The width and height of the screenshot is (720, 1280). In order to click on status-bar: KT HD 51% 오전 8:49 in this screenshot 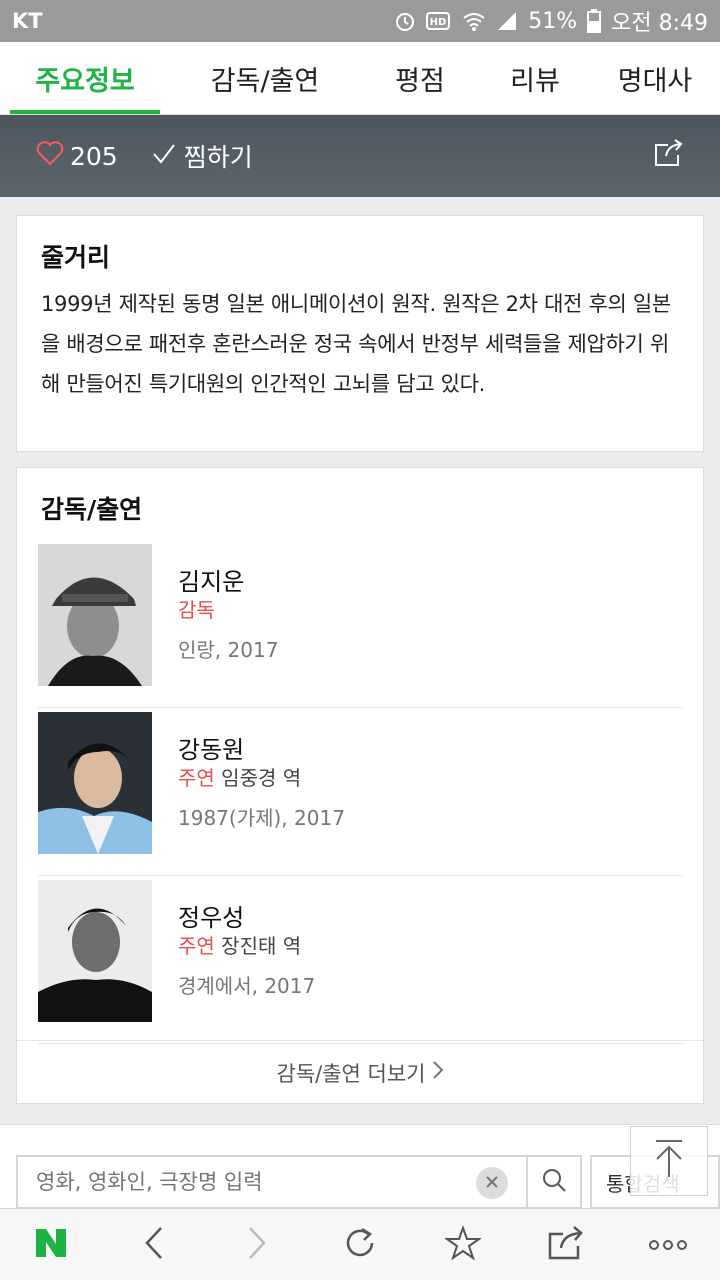, I will do `click(360, 21)`.